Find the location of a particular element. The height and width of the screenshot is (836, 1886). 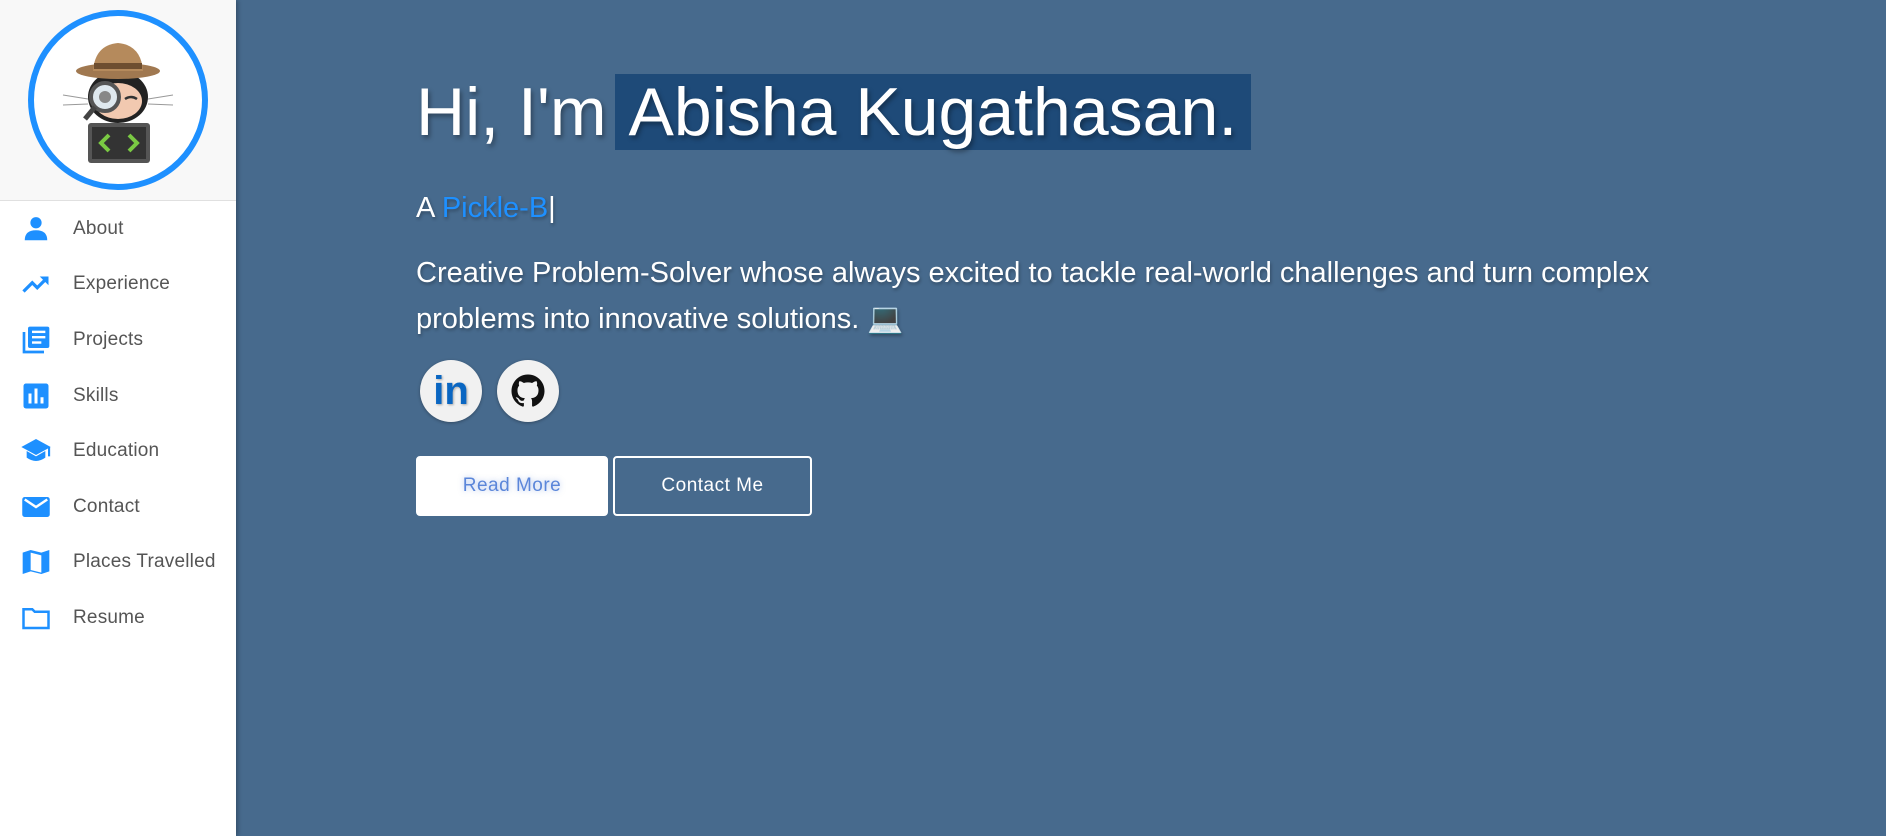

avatar-container is located at coordinates (118, 100).